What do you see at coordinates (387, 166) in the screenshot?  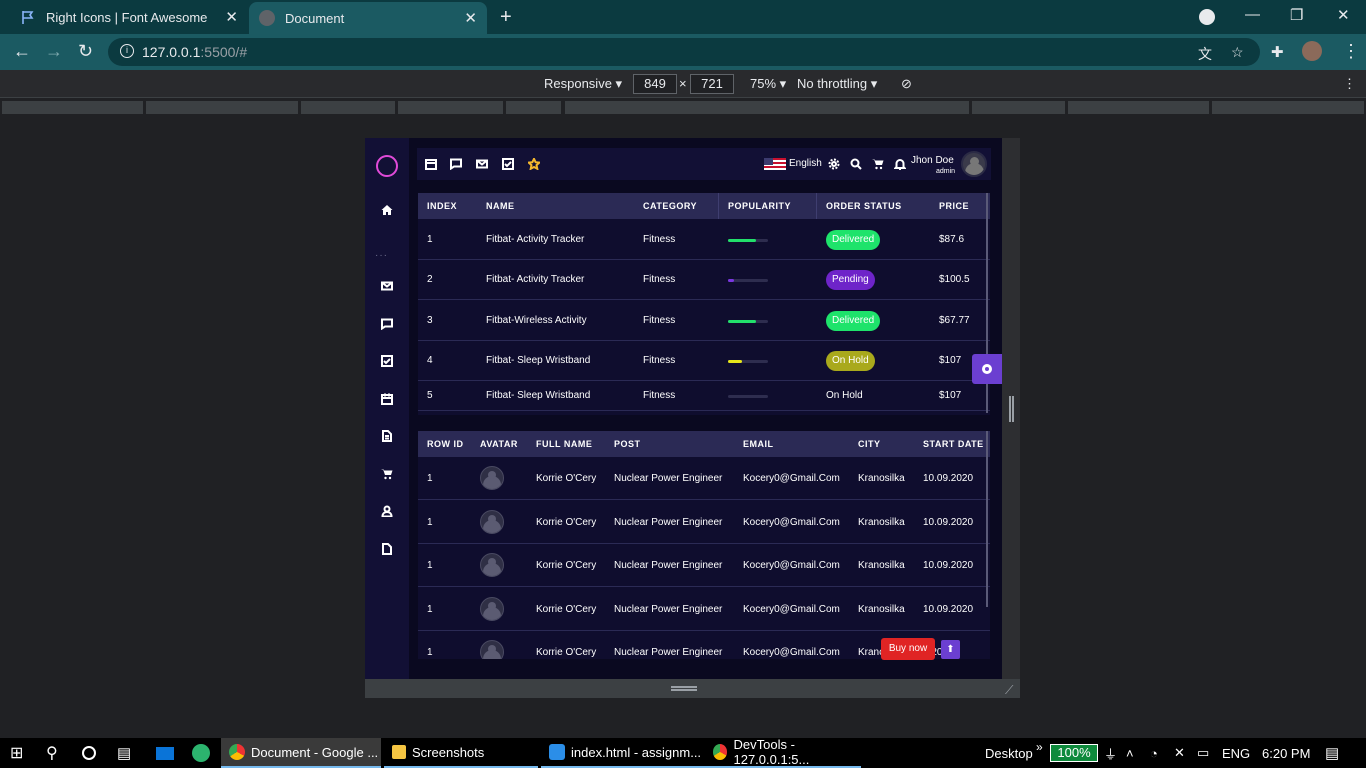 I see `logo-icon` at bounding box center [387, 166].